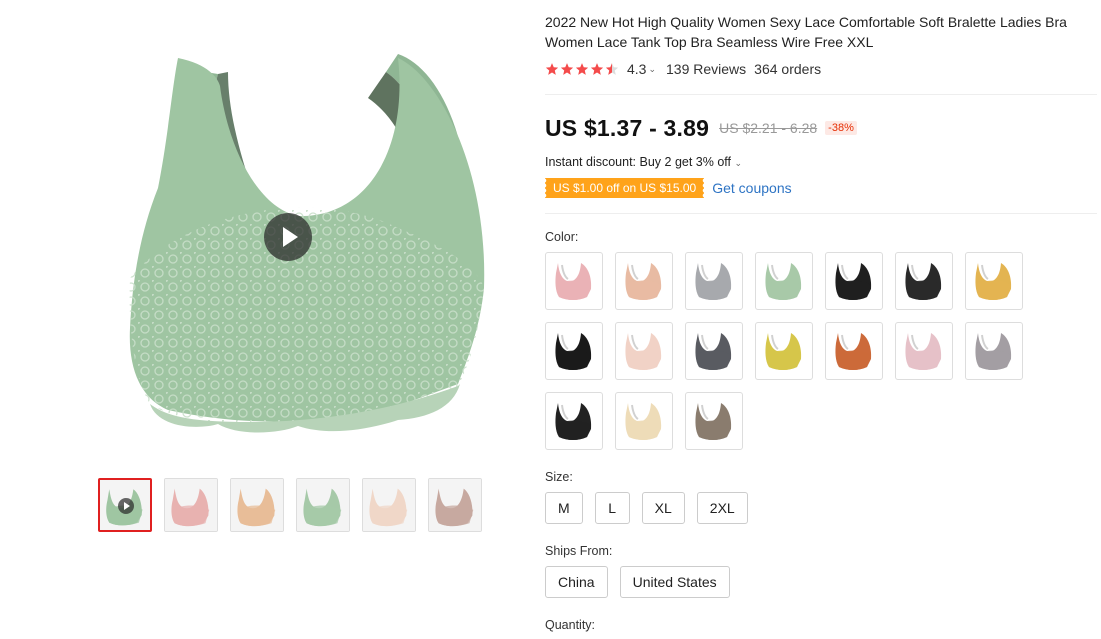 This screenshot has height=639, width=1101. I want to click on price-row: US $1.37 - 3.89 US $2.21 - 6.28 -38%, so click(820, 128).